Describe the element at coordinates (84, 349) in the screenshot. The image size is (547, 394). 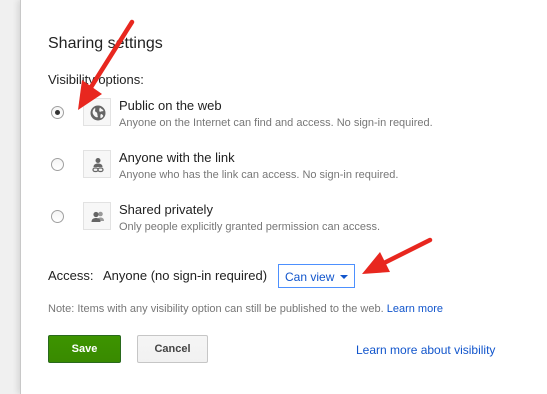
I see `save-button: Save` at that location.